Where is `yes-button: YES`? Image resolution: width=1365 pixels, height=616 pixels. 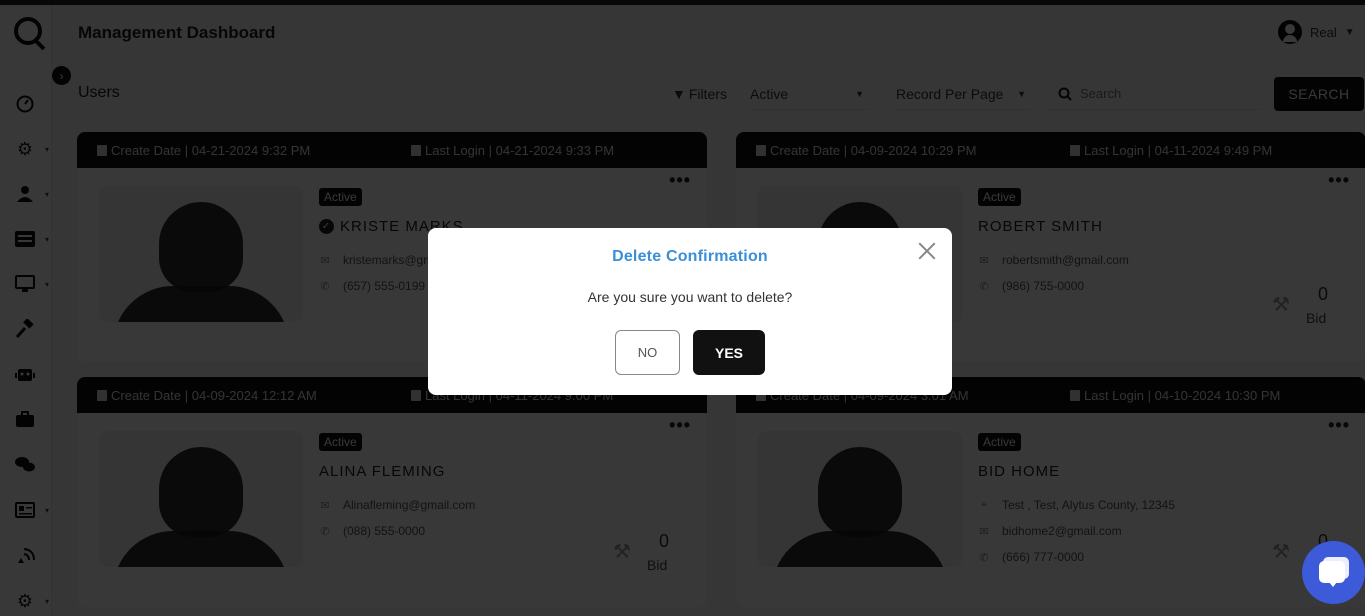 yes-button: YES is located at coordinates (729, 352).